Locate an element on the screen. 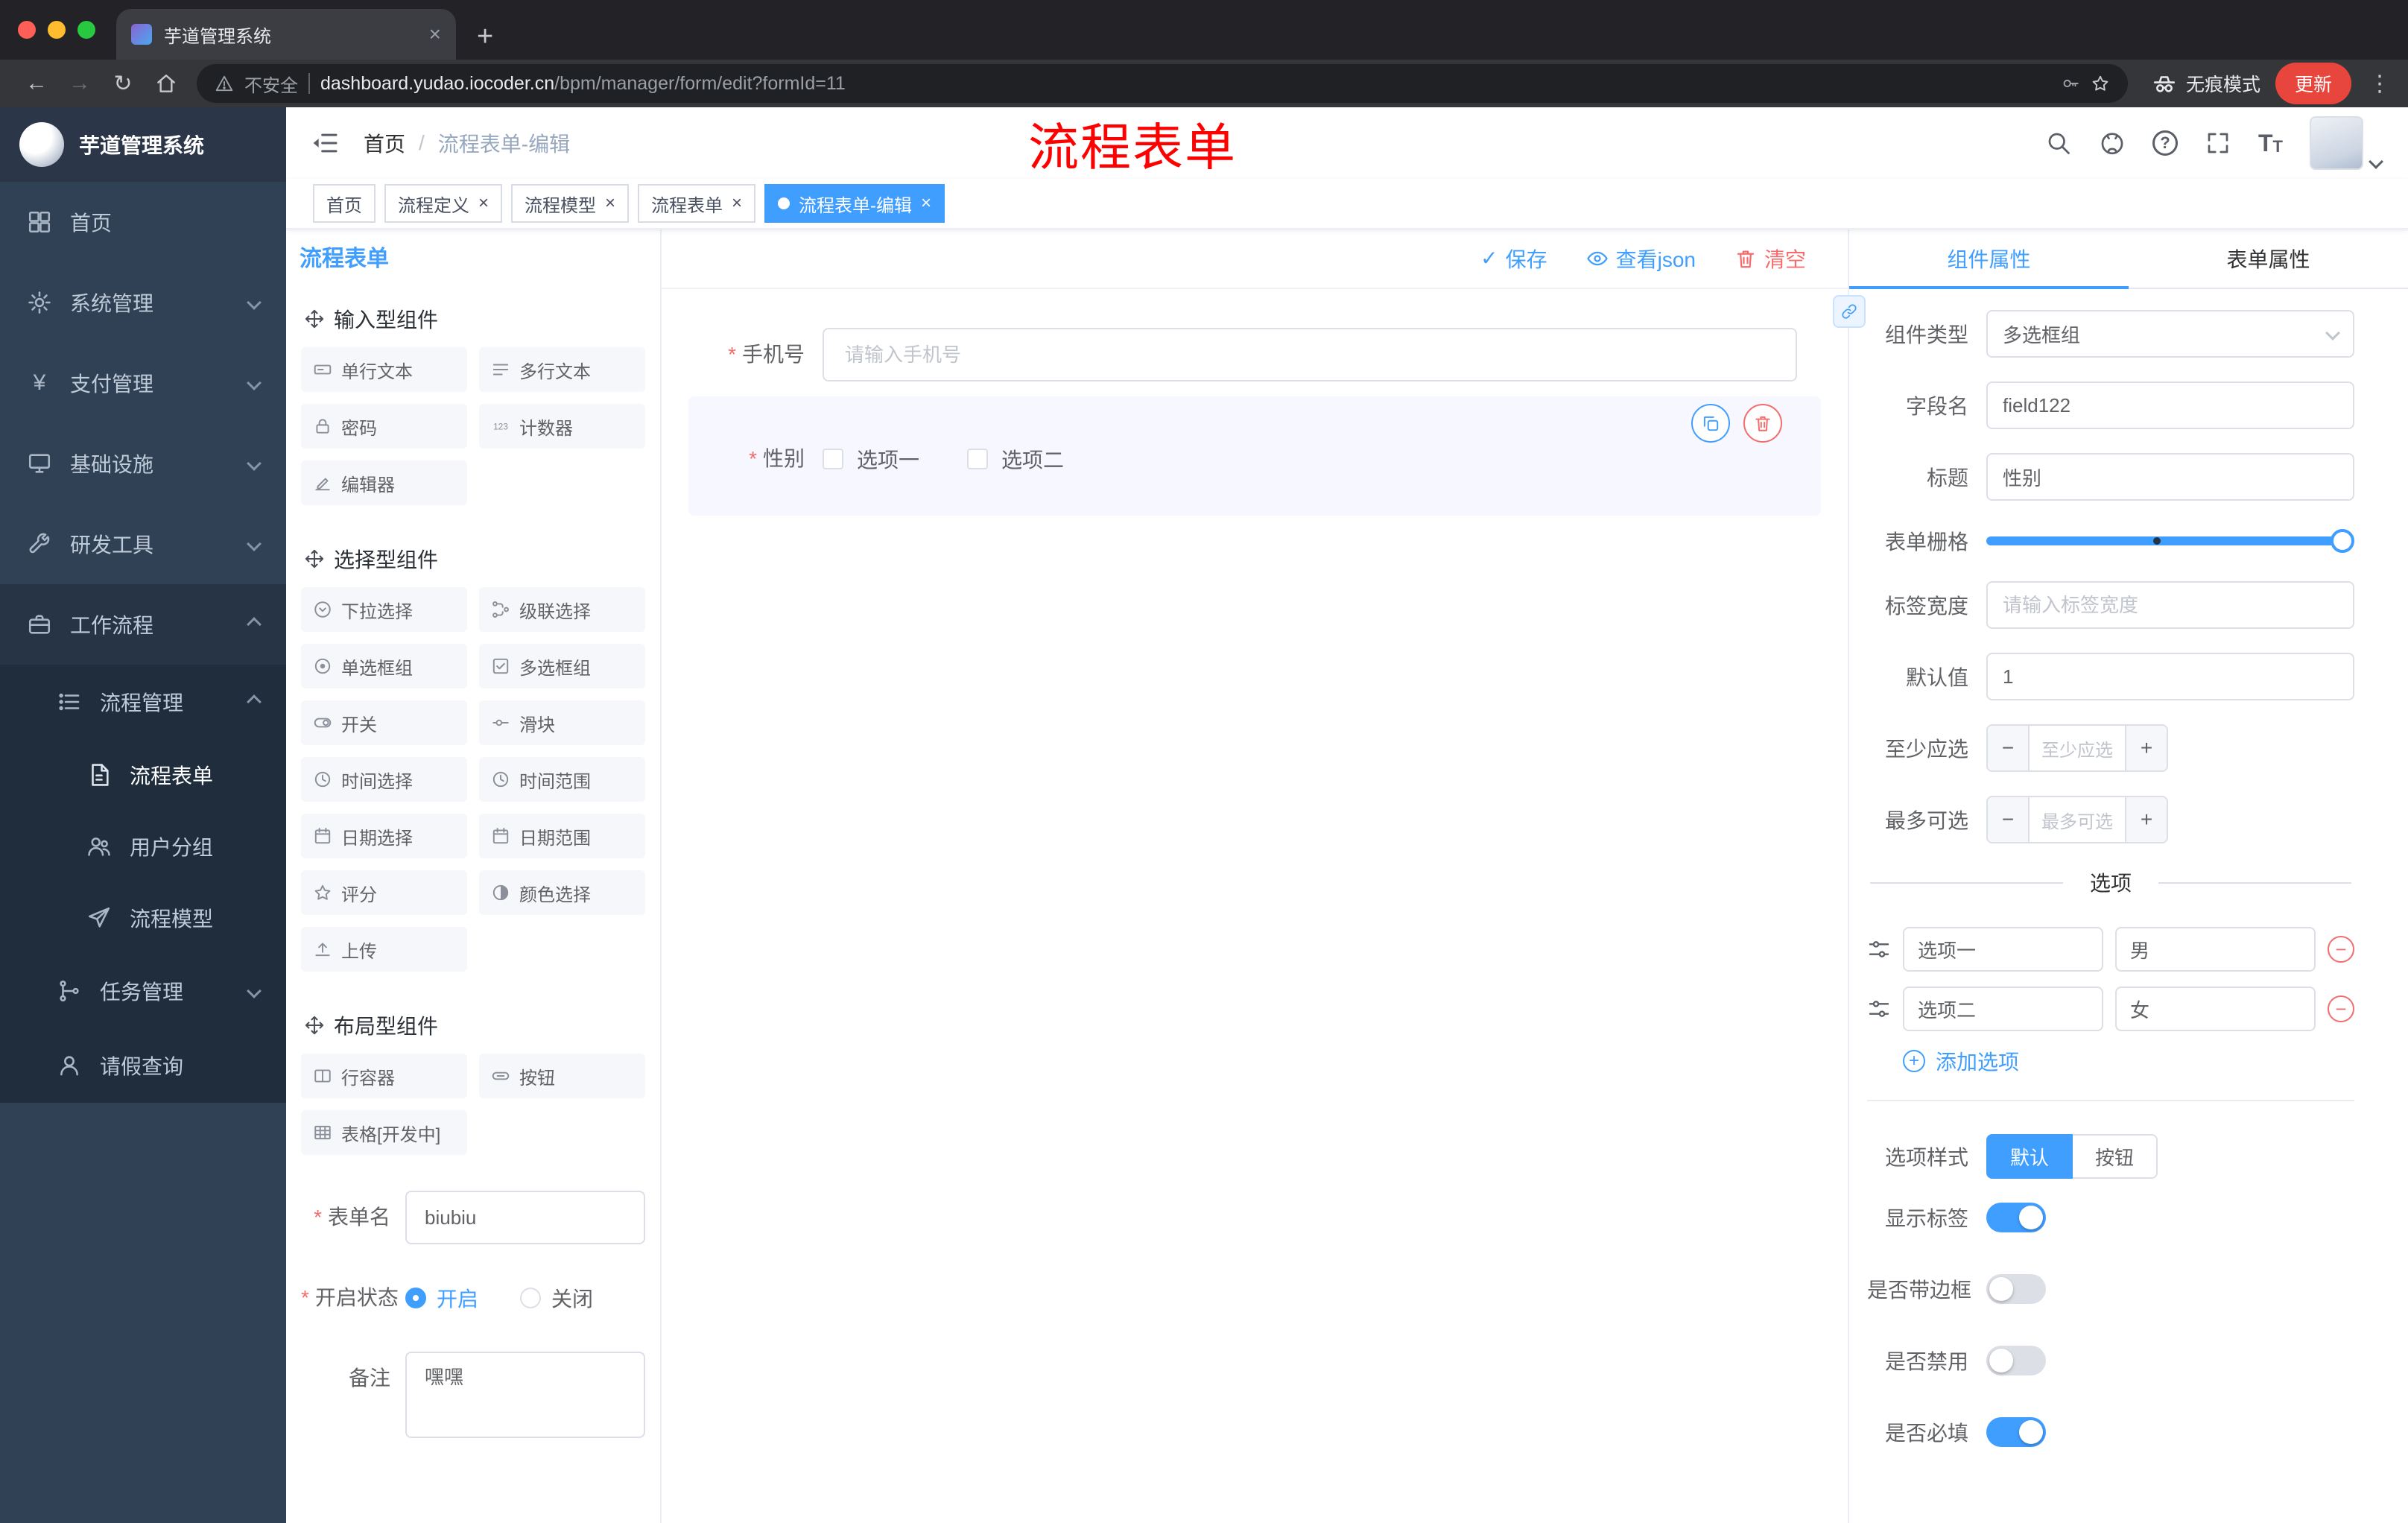  tag-process-definition: 流程定义 × is located at coordinates (443, 203).